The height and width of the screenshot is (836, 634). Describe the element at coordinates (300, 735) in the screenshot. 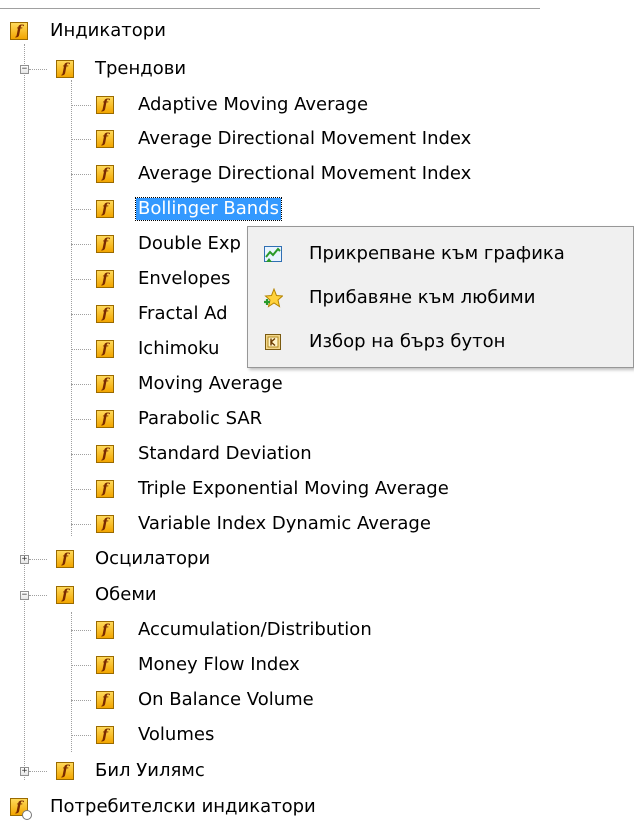

I see `tree-item: f Volumes` at that location.